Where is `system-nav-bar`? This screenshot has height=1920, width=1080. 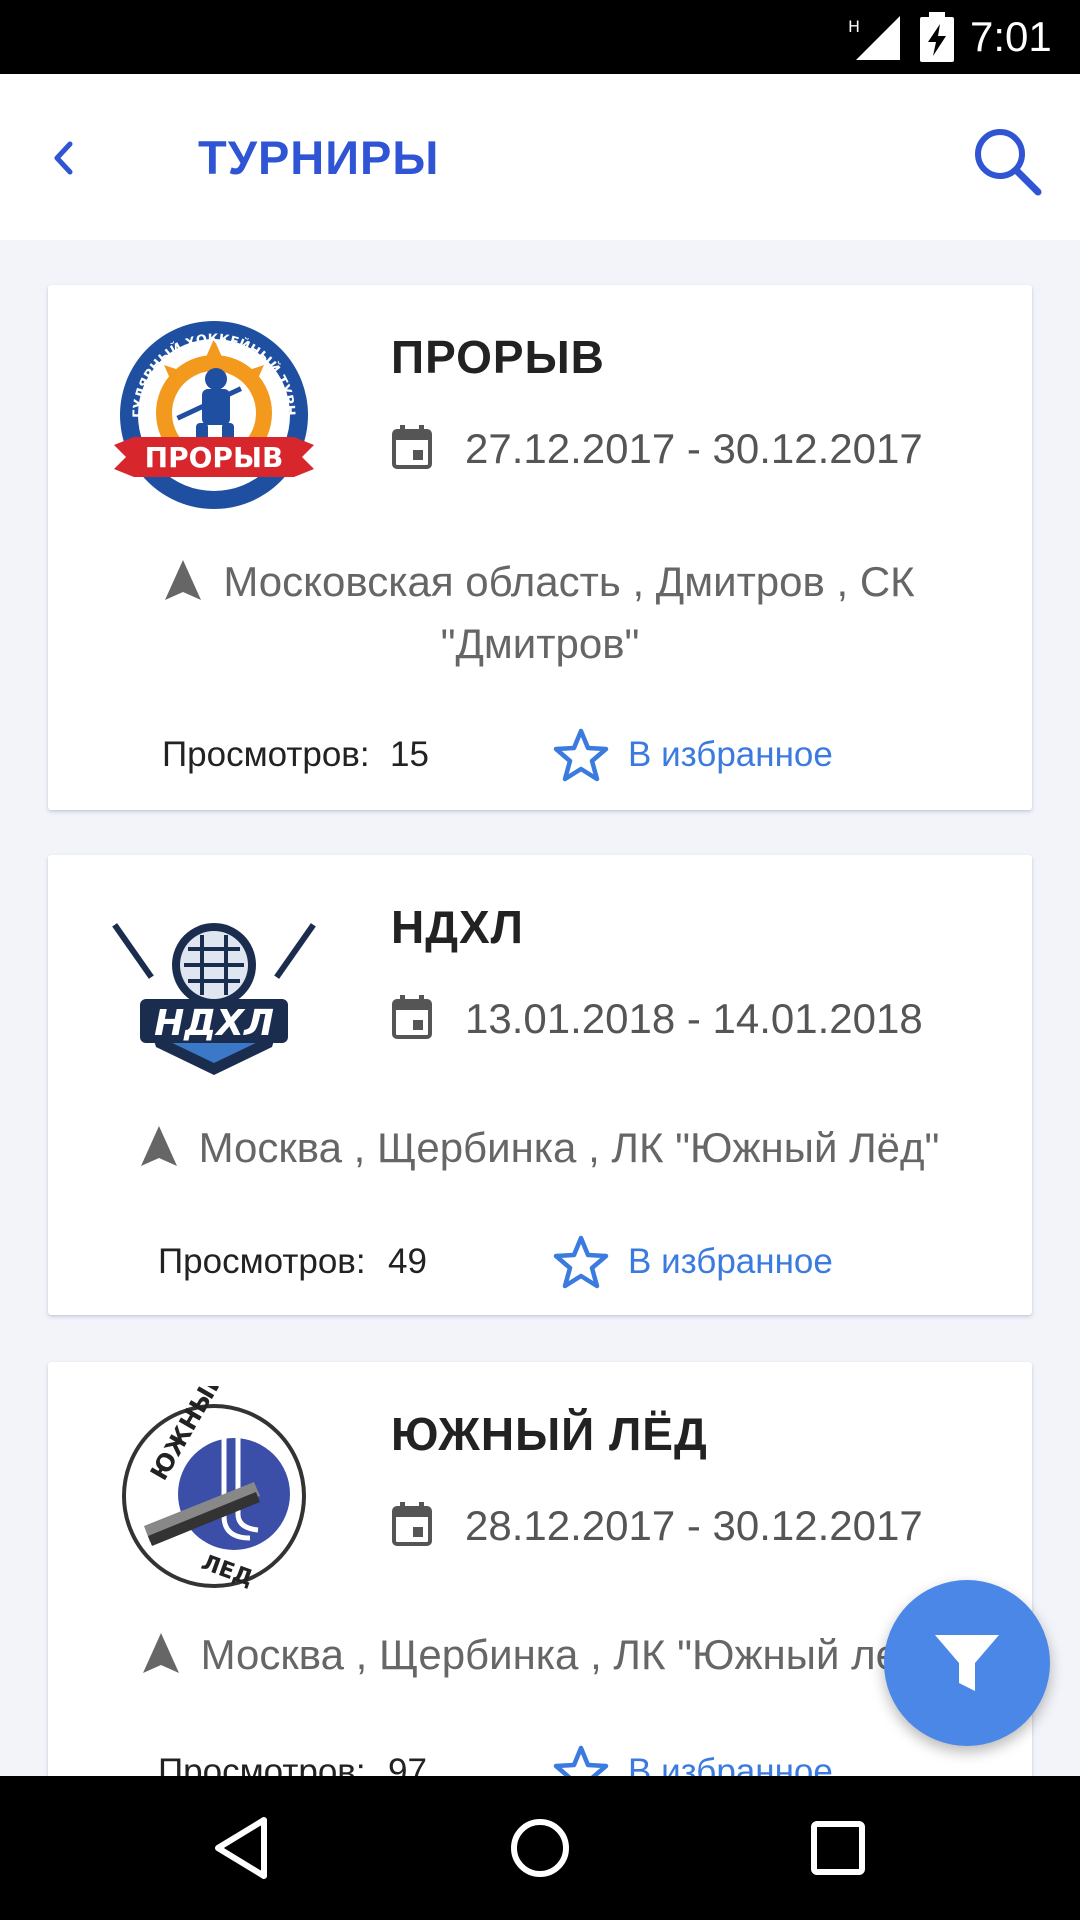
system-nav-bar is located at coordinates (540, 1848).